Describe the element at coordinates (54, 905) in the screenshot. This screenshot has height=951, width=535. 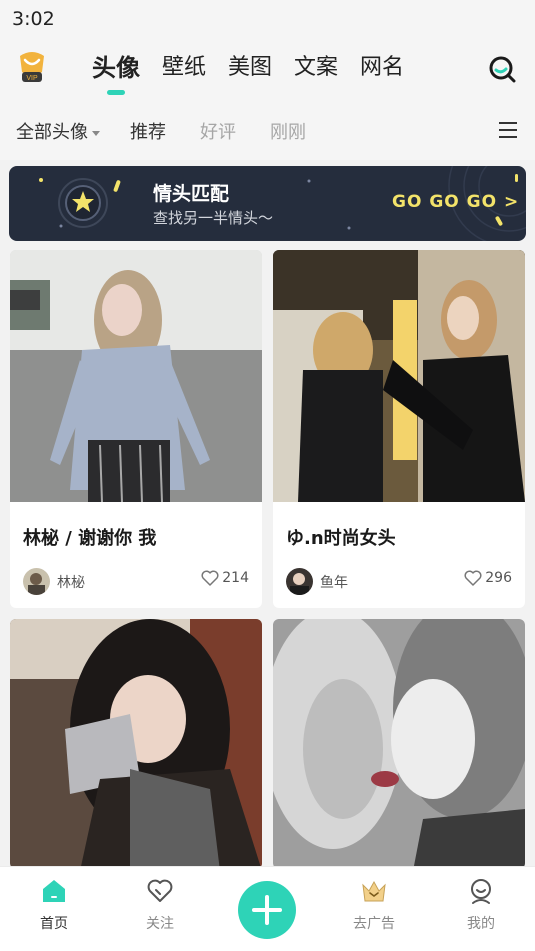
I see `nav-home: 首页` at that location.